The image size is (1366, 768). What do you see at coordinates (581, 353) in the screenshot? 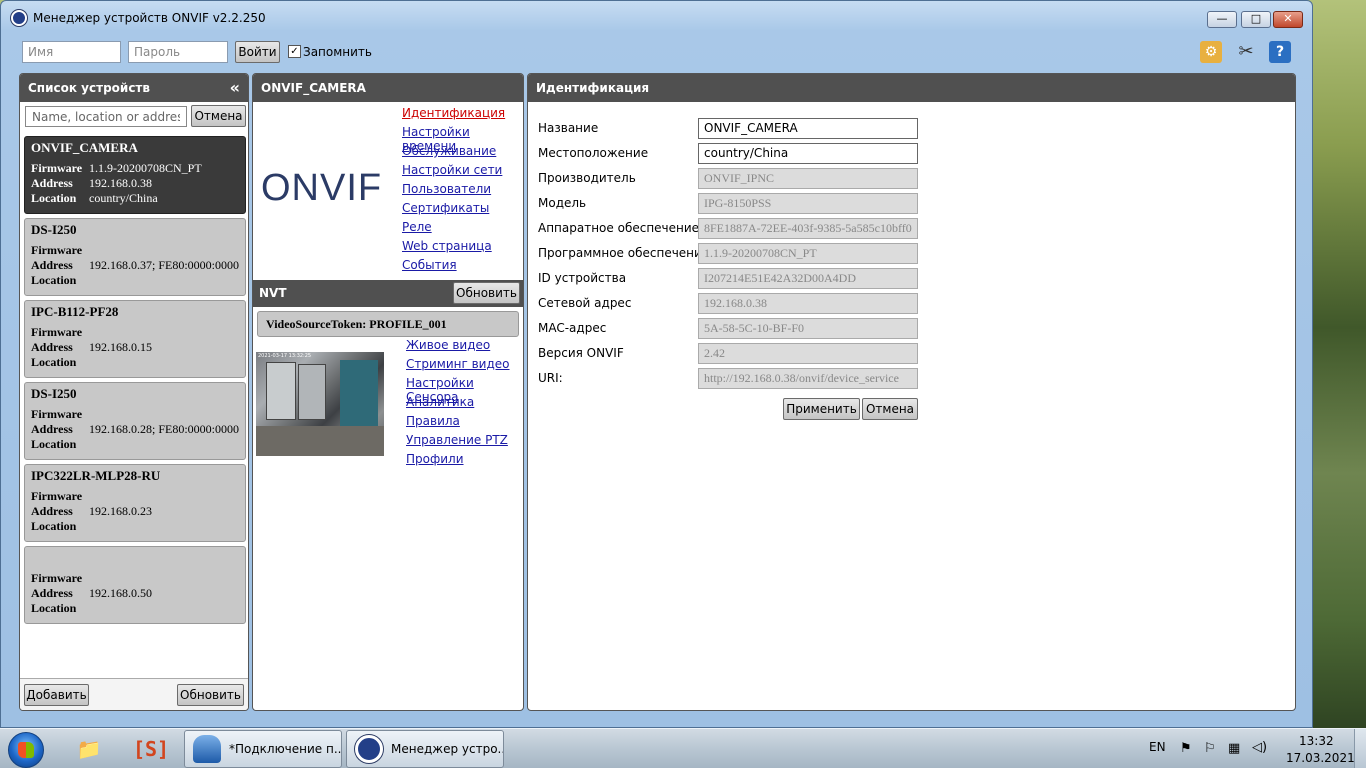
I see `field-label: Версия ONVIF` at bounding box center [581, 353].